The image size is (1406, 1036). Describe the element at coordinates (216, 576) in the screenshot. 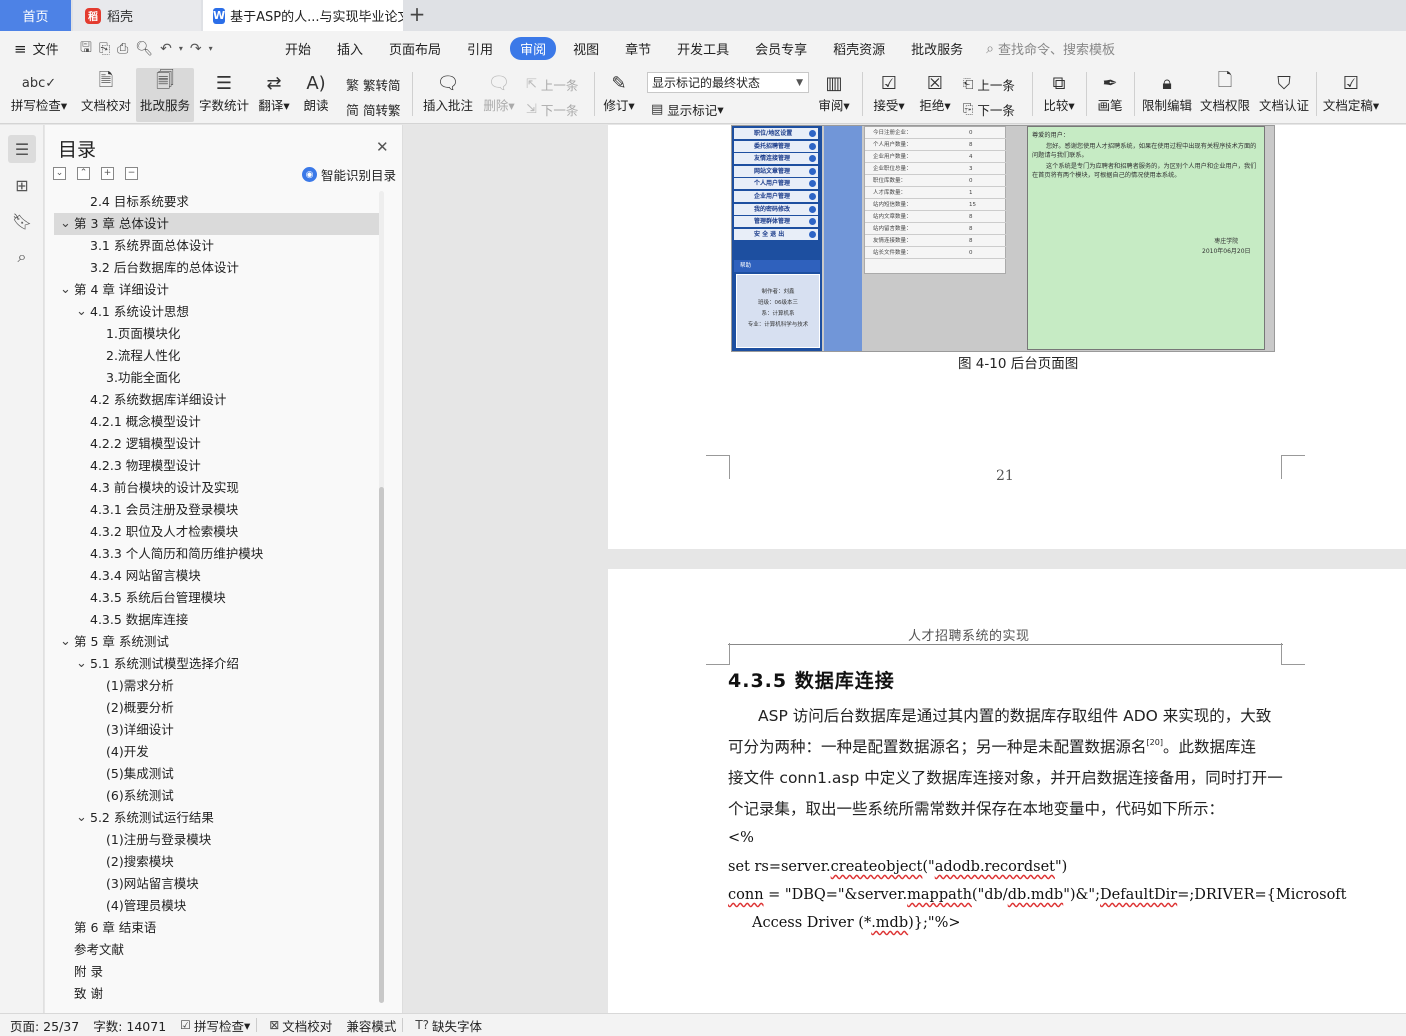

I see `toc-item: 4.3.4 网站留言模块` at that location.